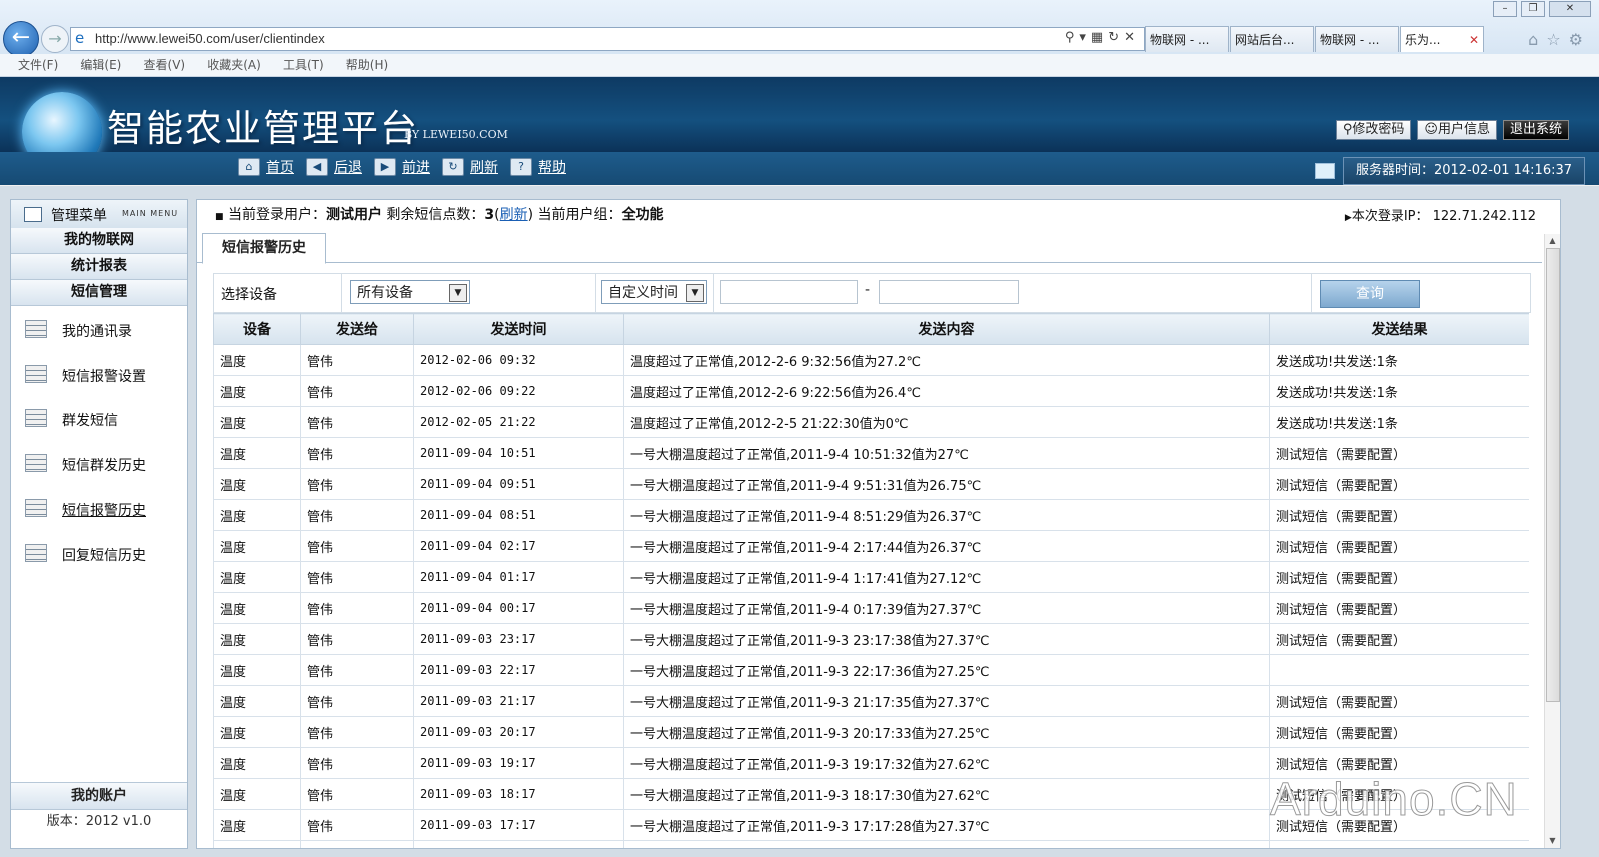  What do you see at coordinates (946, 639) in the screenshot?
I see `table-cell: 一号大棚温度超过了正常值,2011-9-3 23:17:38值为27.37℃` at bounding box center [946, 639].